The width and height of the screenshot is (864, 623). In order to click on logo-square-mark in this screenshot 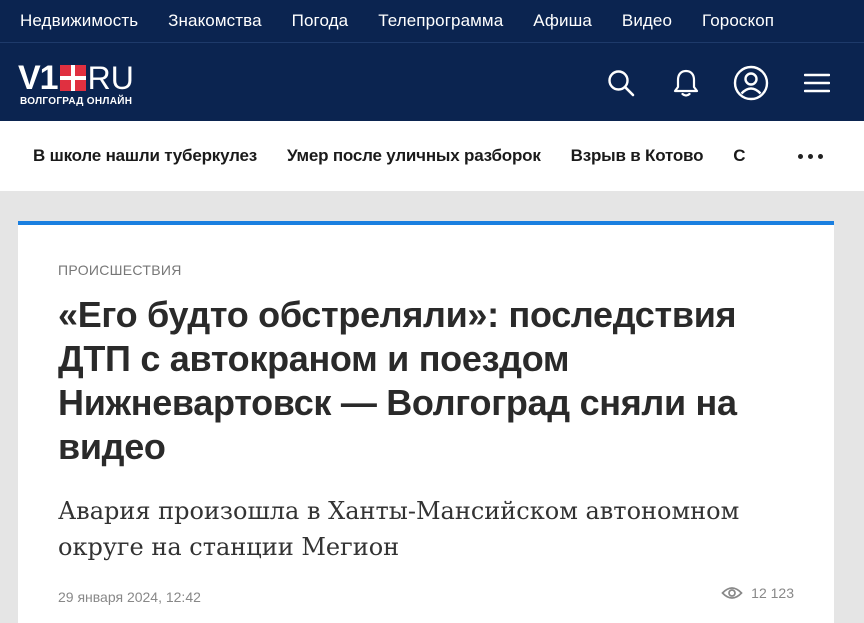, I will do `click(72, 78)`.